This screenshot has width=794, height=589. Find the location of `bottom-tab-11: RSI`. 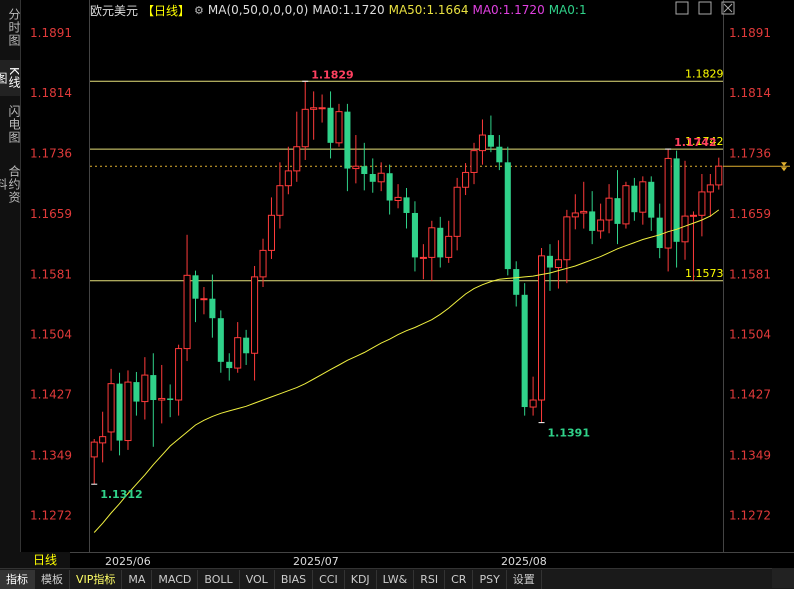

bottom-tab-11: RSI is located at coordinates (430, 579).